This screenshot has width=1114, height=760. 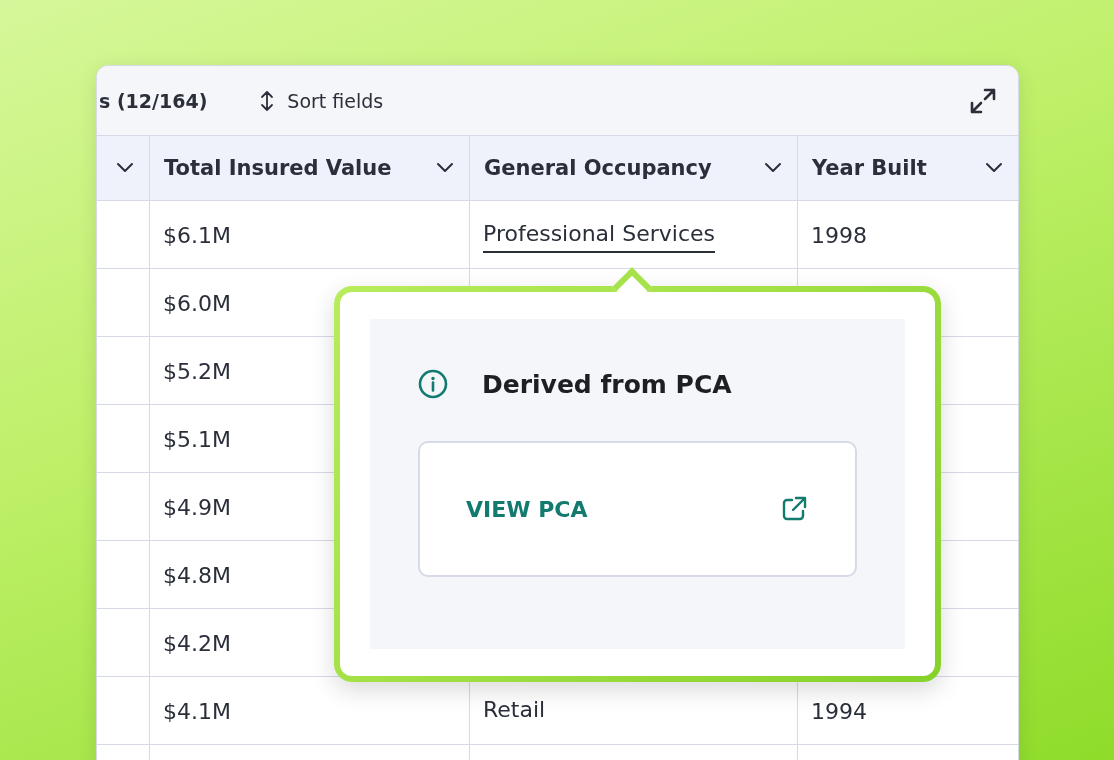 What do you see at coordinates (197, 575) in the screenshot?
I see `table-cell: $4.8M` at bounding box center [197, 575].